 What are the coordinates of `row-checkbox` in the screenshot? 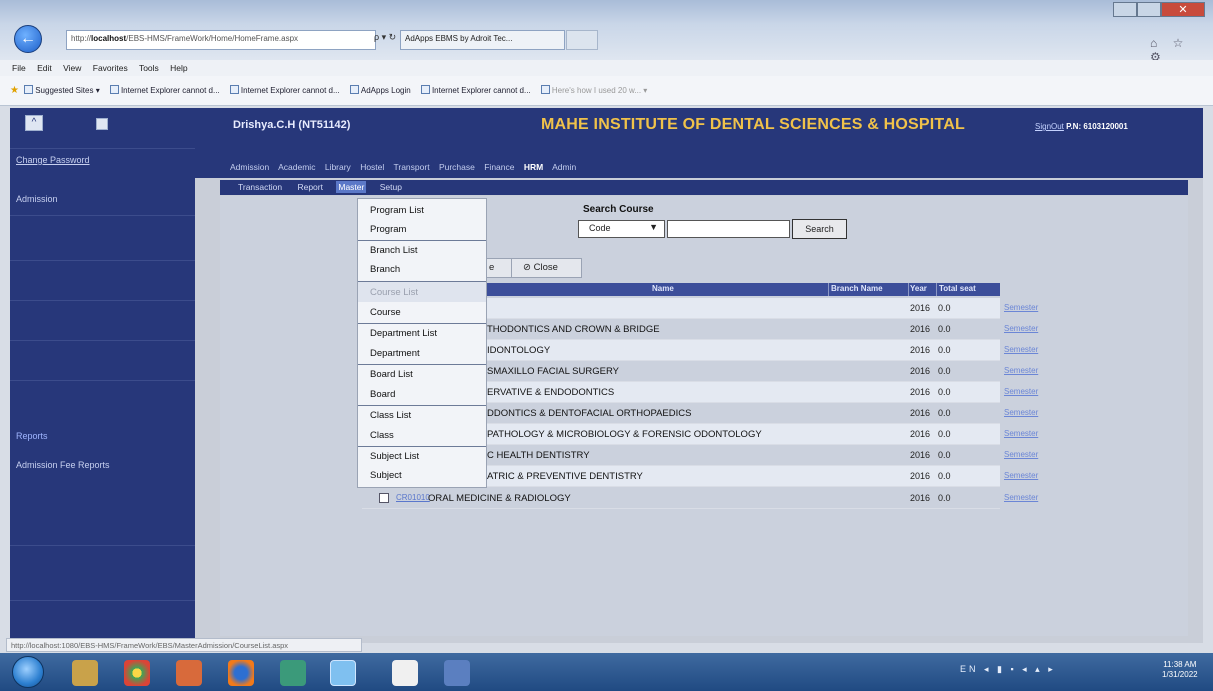 It's located at (384, 498).